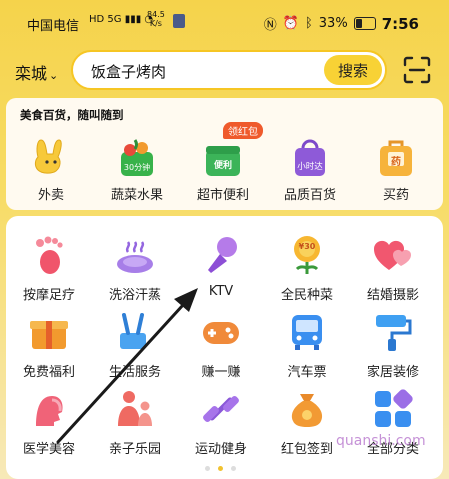 This screenshot has width=449, height=479. Describe the element at coordinates (381, 441) in the screenshot. I see `watermark: quanshi.com` at that location.